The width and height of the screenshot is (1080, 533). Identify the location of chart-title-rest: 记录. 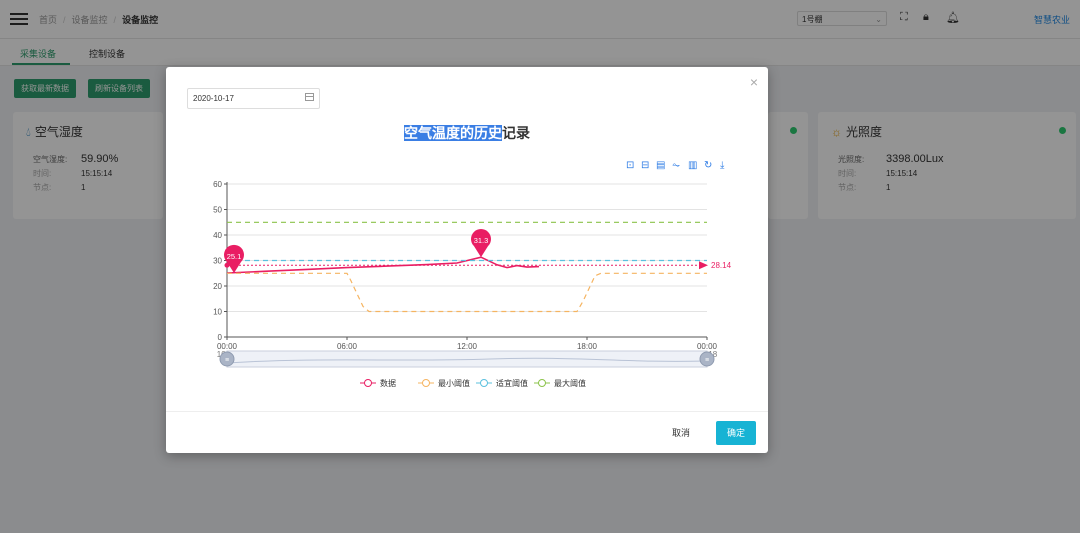
(516, 133).